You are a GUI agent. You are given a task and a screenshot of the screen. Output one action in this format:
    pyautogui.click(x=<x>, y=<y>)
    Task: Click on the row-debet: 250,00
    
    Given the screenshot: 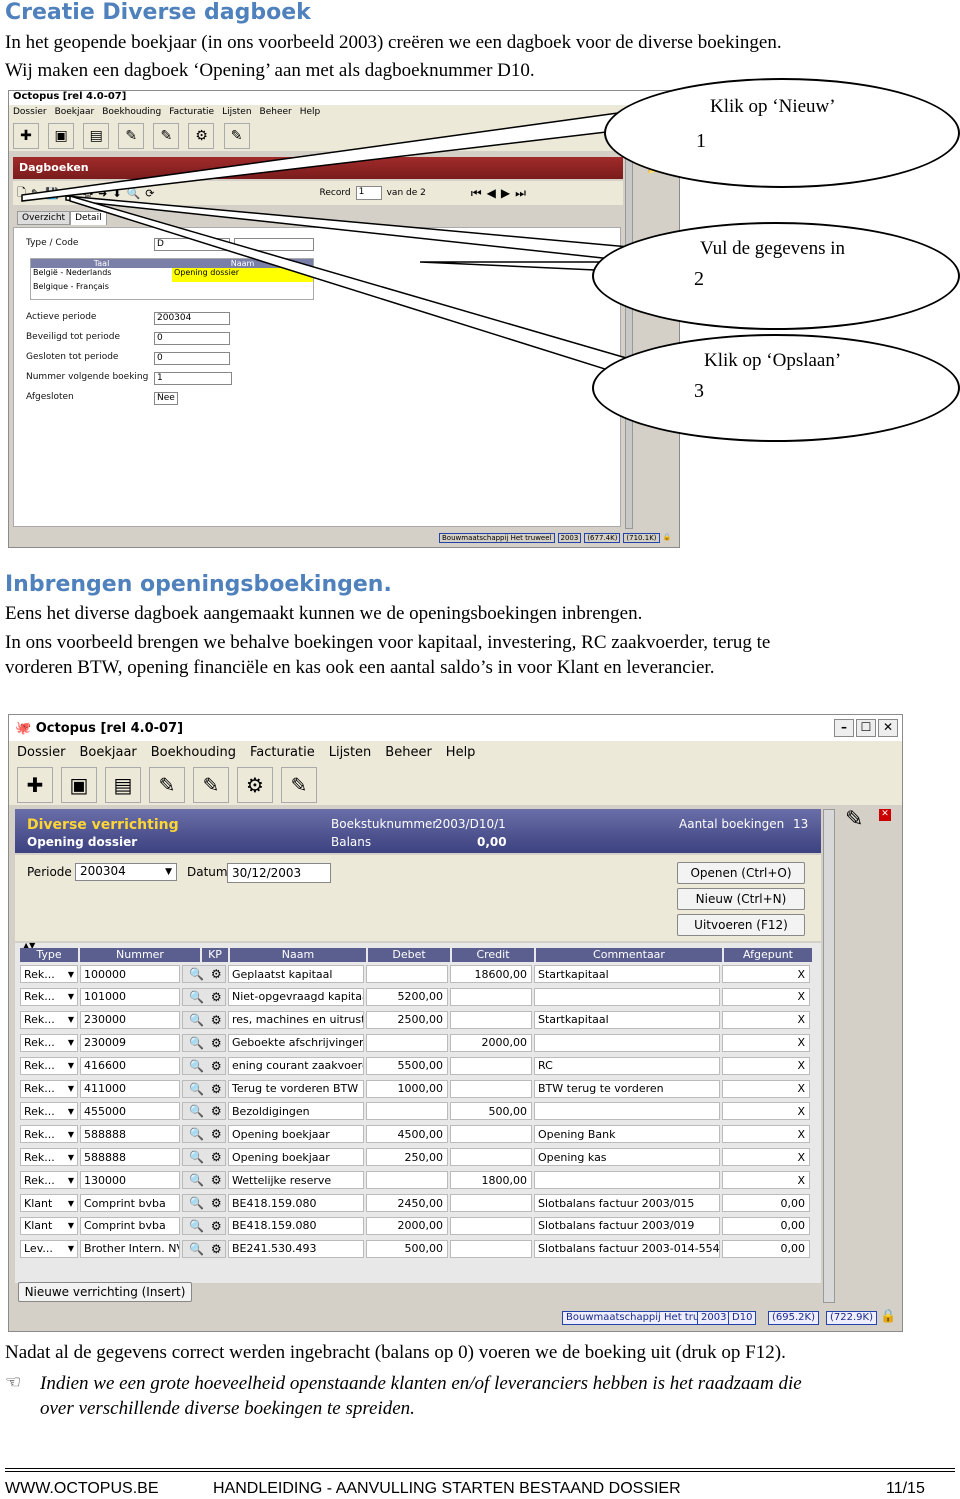 What is the action you would take?
    pyautogui.click(x=407, y=1157)
    